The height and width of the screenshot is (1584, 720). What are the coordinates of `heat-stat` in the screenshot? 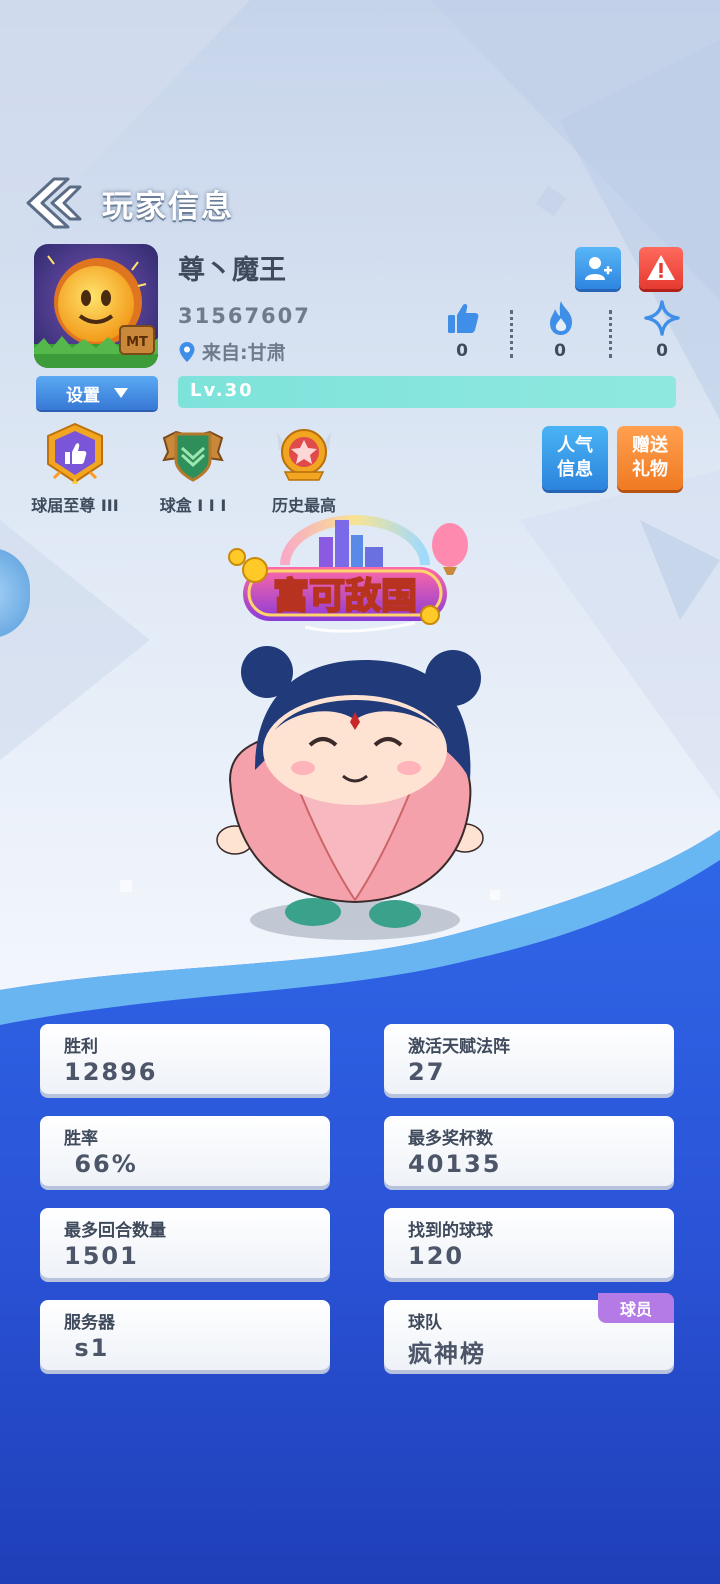 It's located at (561, 318).